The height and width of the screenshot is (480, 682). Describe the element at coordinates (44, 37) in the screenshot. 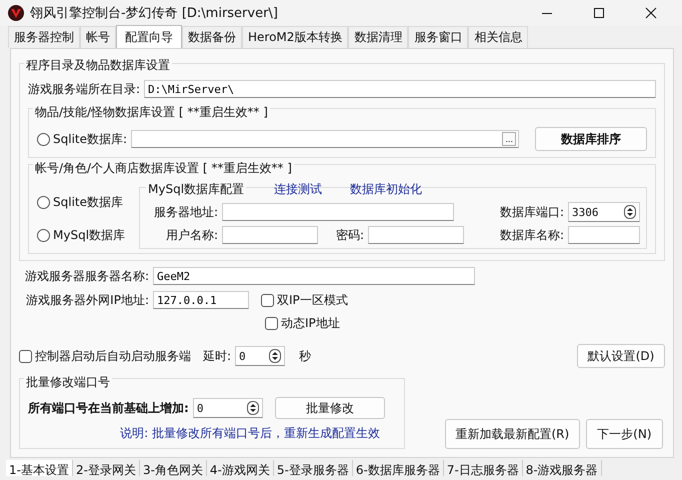

I see `tab: 服务器控制` at that location.